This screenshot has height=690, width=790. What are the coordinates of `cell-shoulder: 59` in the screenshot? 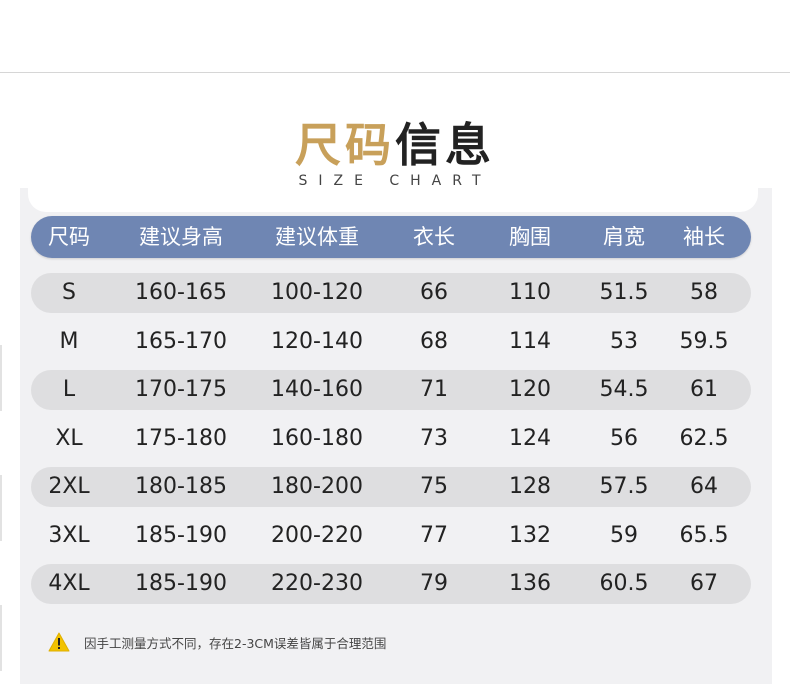 It's located at (624, 535).